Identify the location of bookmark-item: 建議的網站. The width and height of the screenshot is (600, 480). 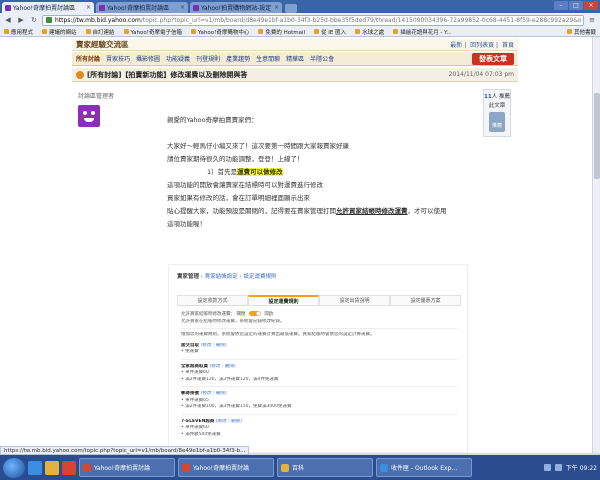
(59, 32).